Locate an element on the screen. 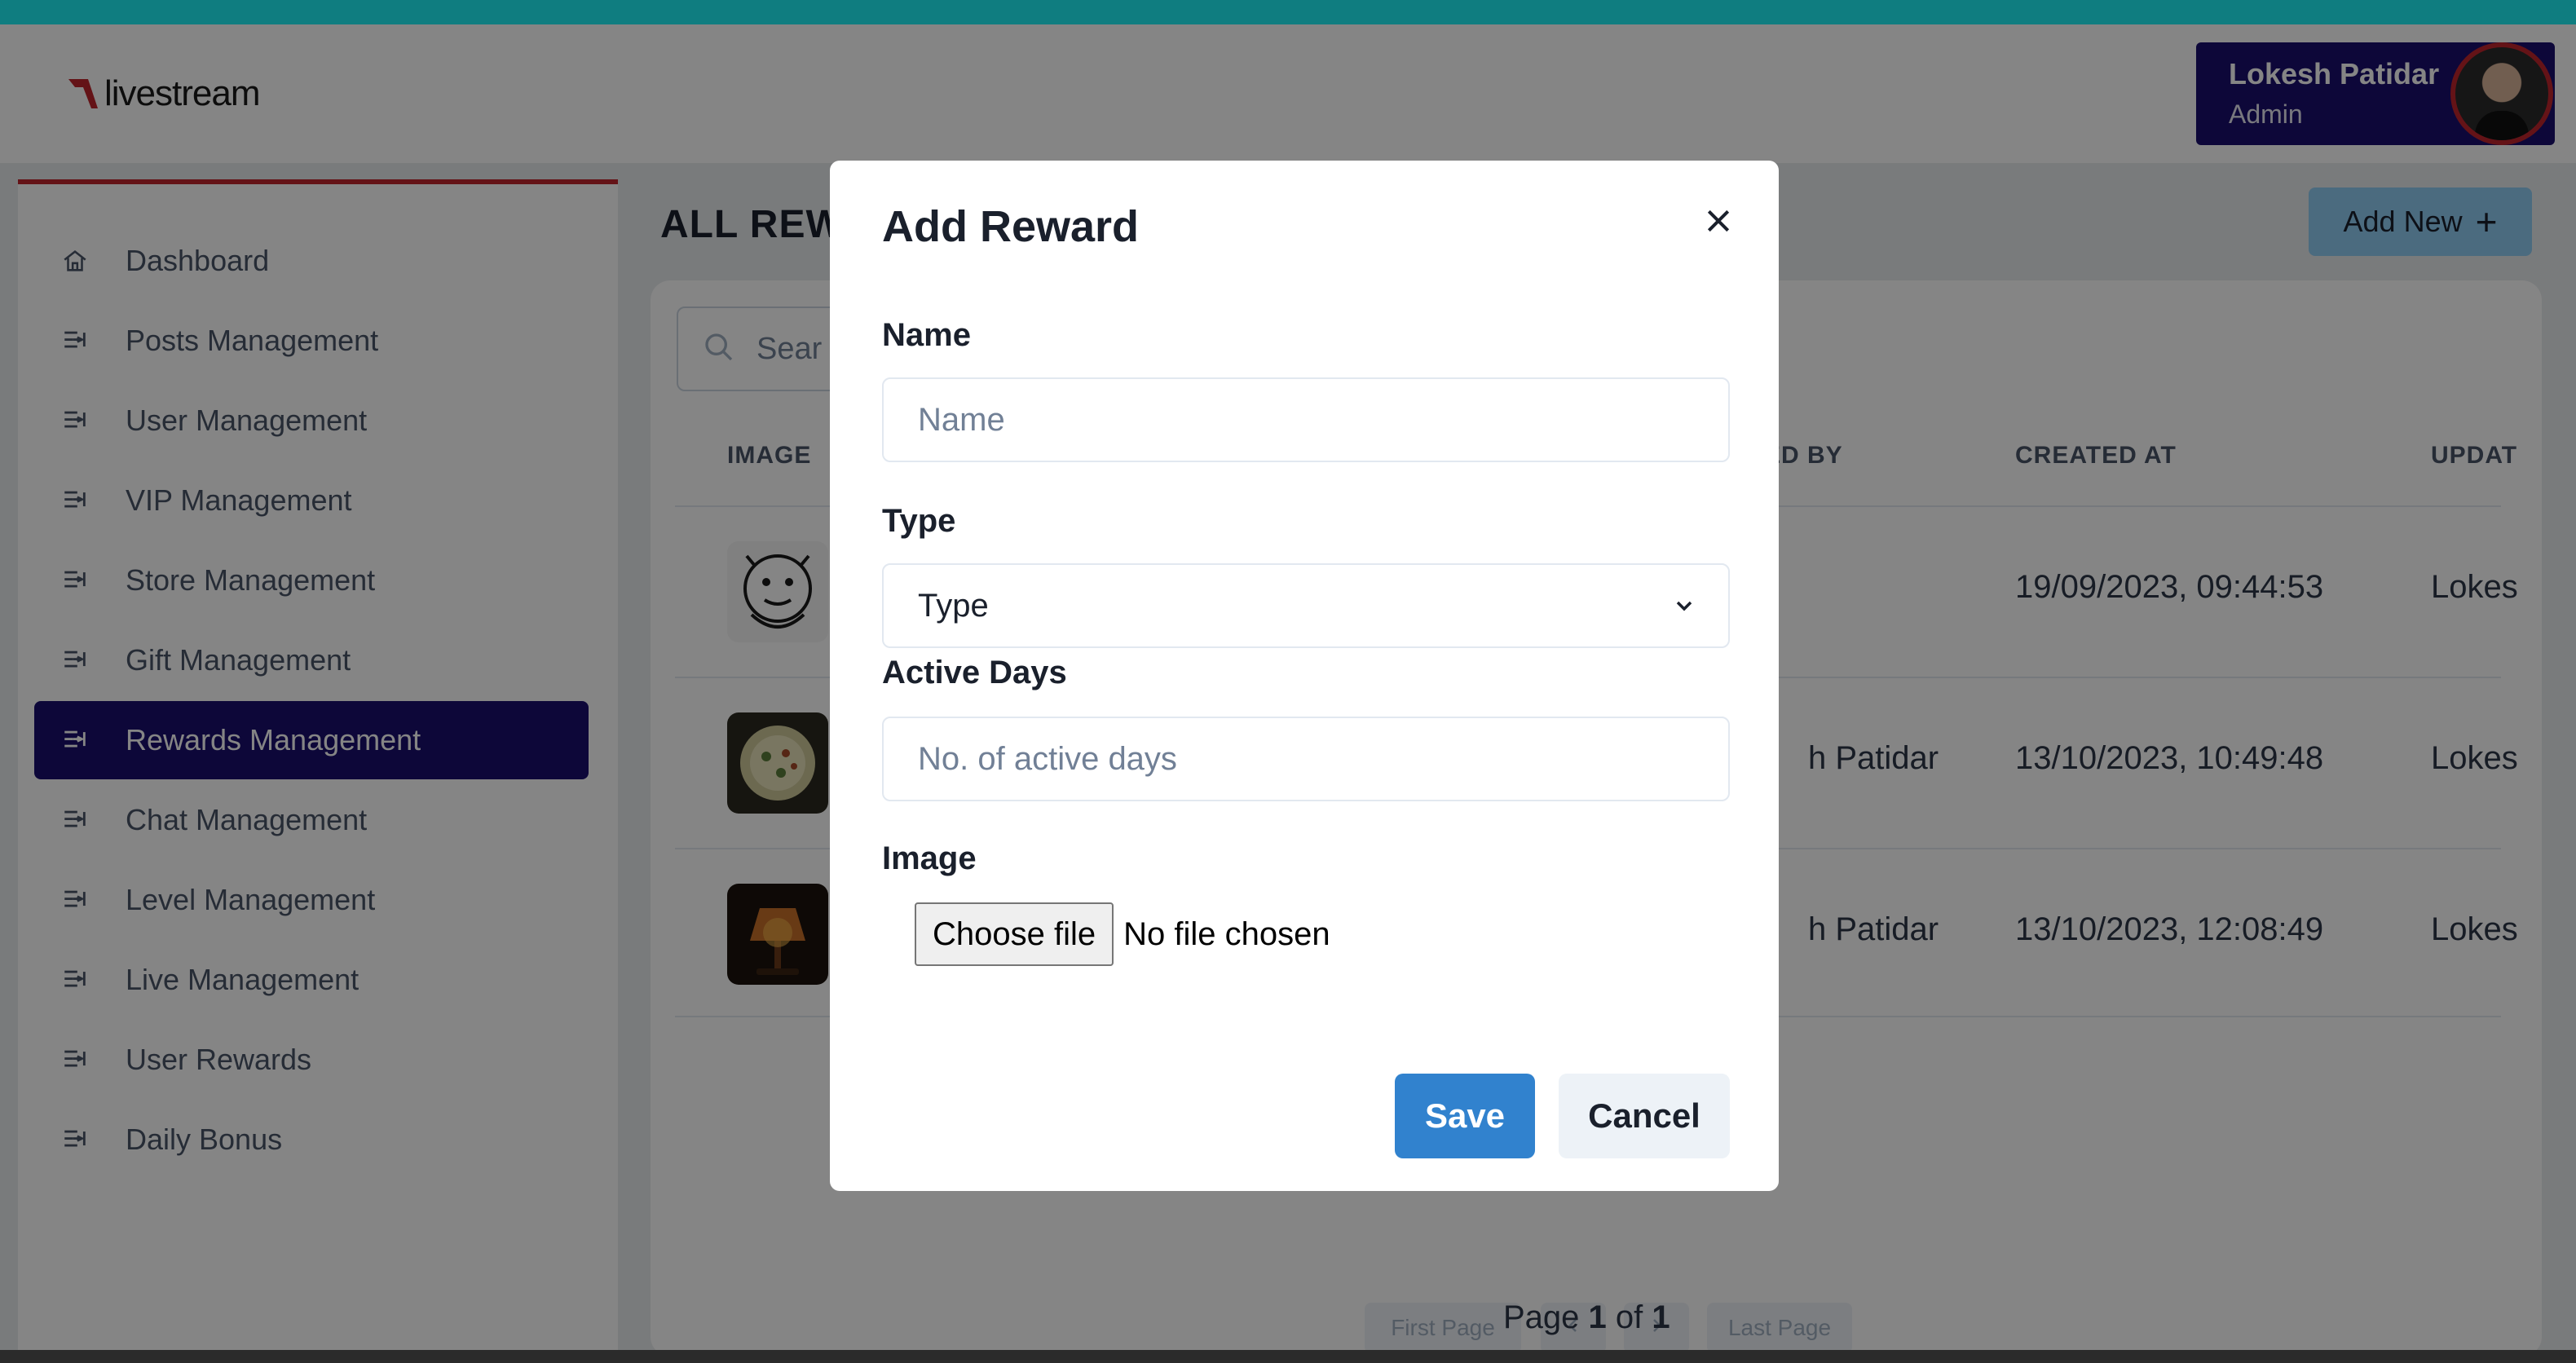  browser-bottom-strip is located at coordinates (1288, 1356).